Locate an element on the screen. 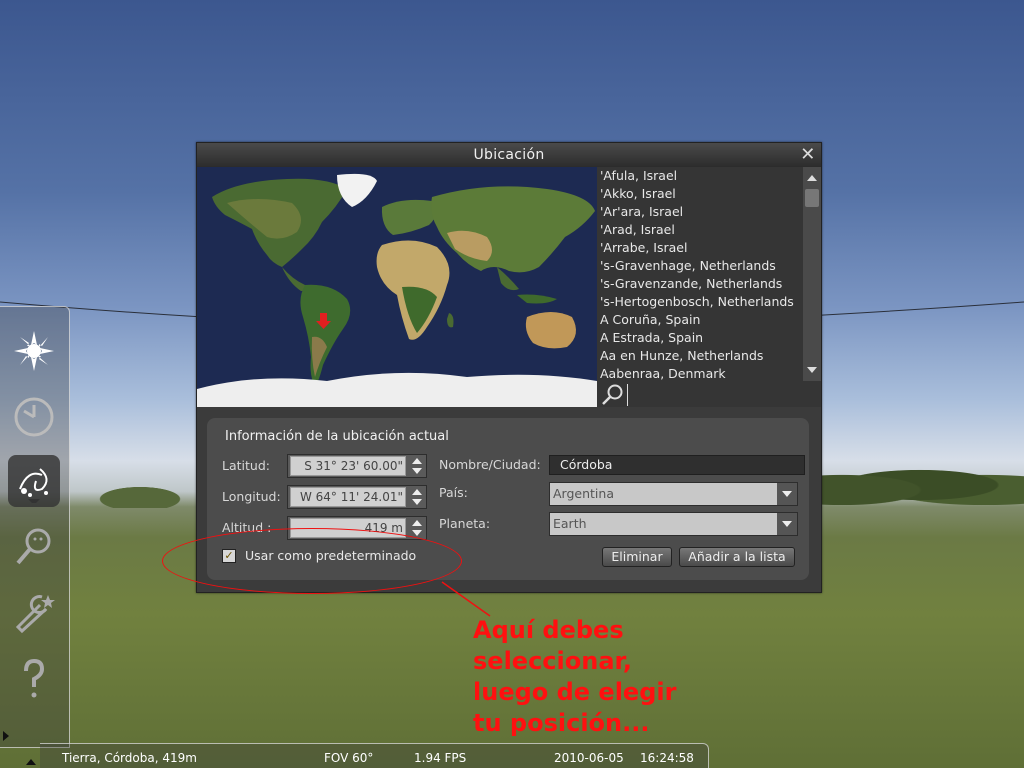 This screenshot has height=768, width=1024. configuration-button is located at coordinates (34, 613).